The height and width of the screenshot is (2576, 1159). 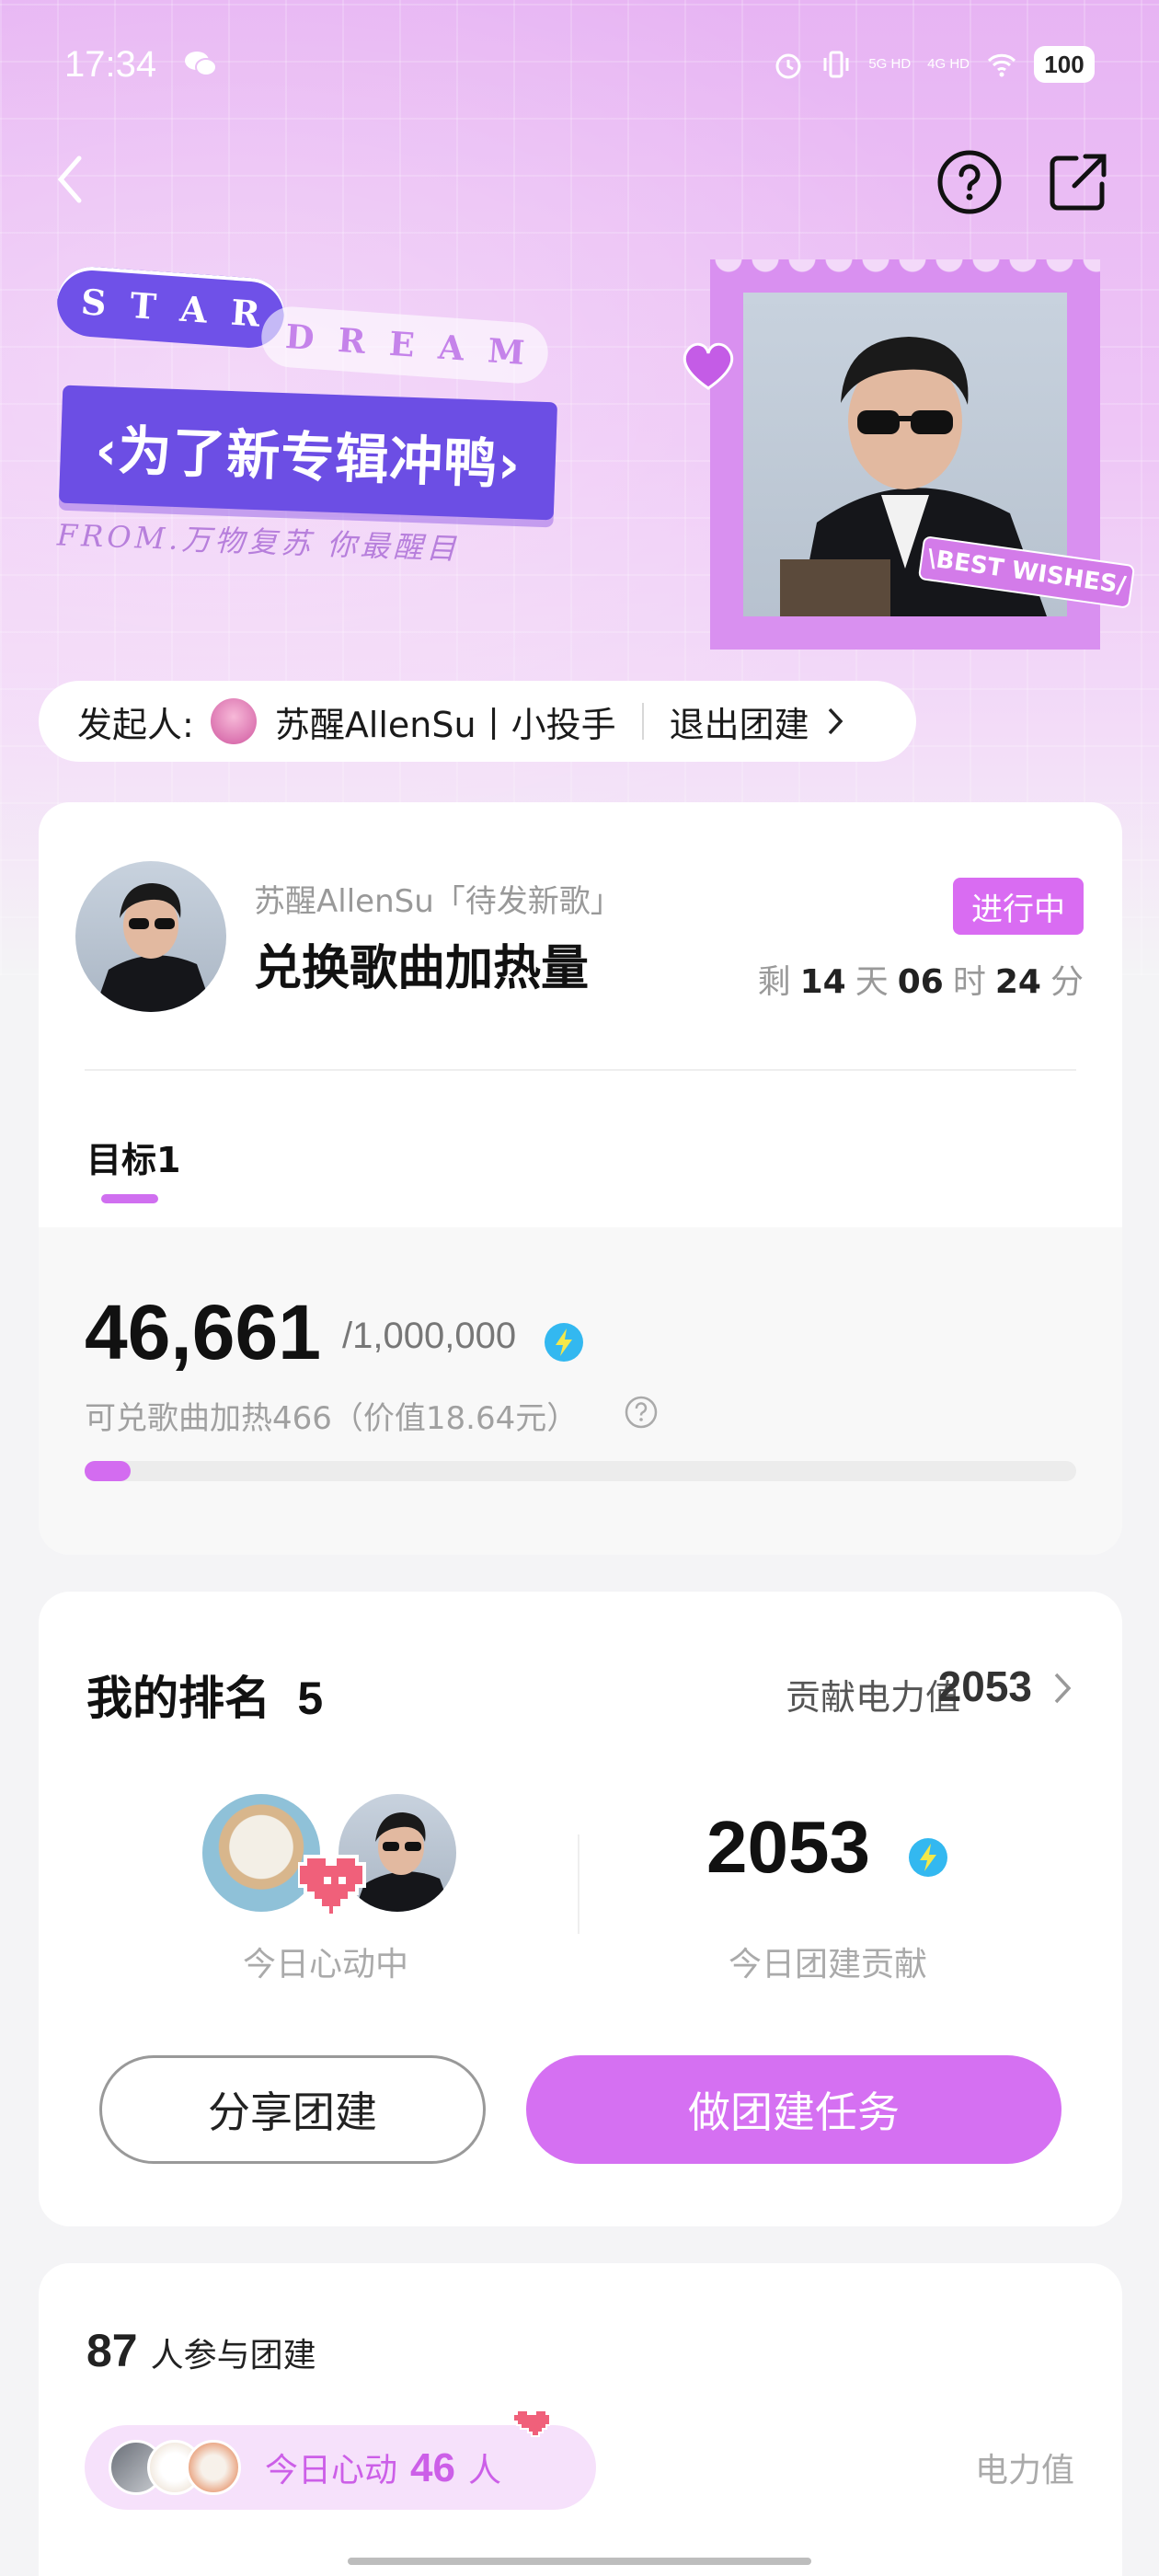 I want to click on wechat-icon, so click(x=201, y=64).